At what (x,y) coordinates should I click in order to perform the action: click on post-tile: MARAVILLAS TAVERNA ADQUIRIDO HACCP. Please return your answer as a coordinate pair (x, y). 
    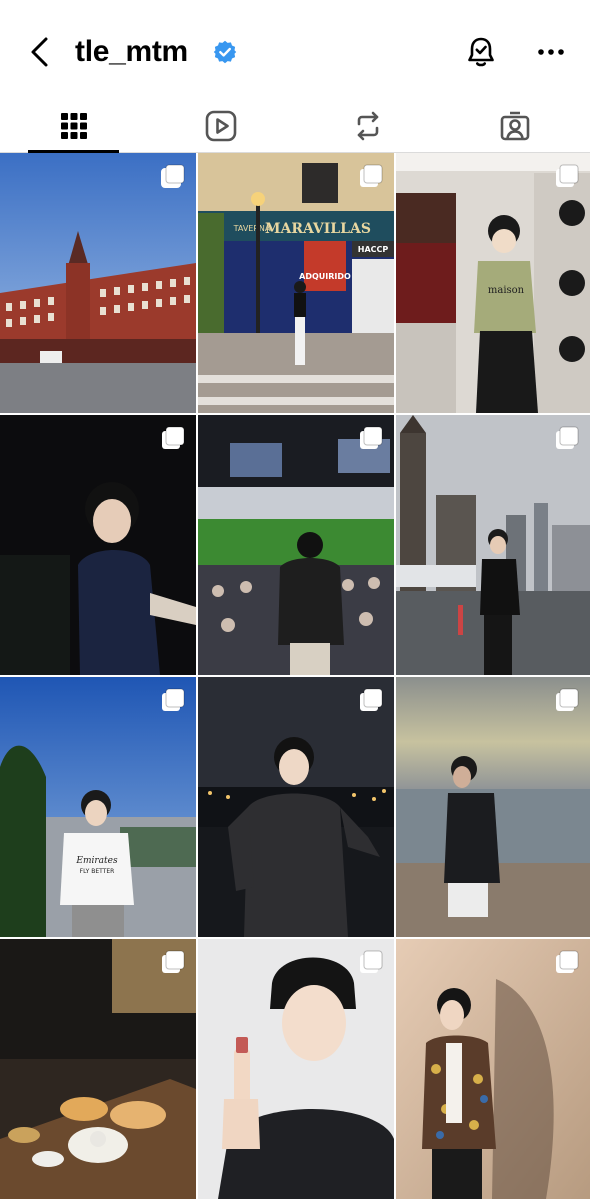
    Looking at the image, I should click on (296, 283).